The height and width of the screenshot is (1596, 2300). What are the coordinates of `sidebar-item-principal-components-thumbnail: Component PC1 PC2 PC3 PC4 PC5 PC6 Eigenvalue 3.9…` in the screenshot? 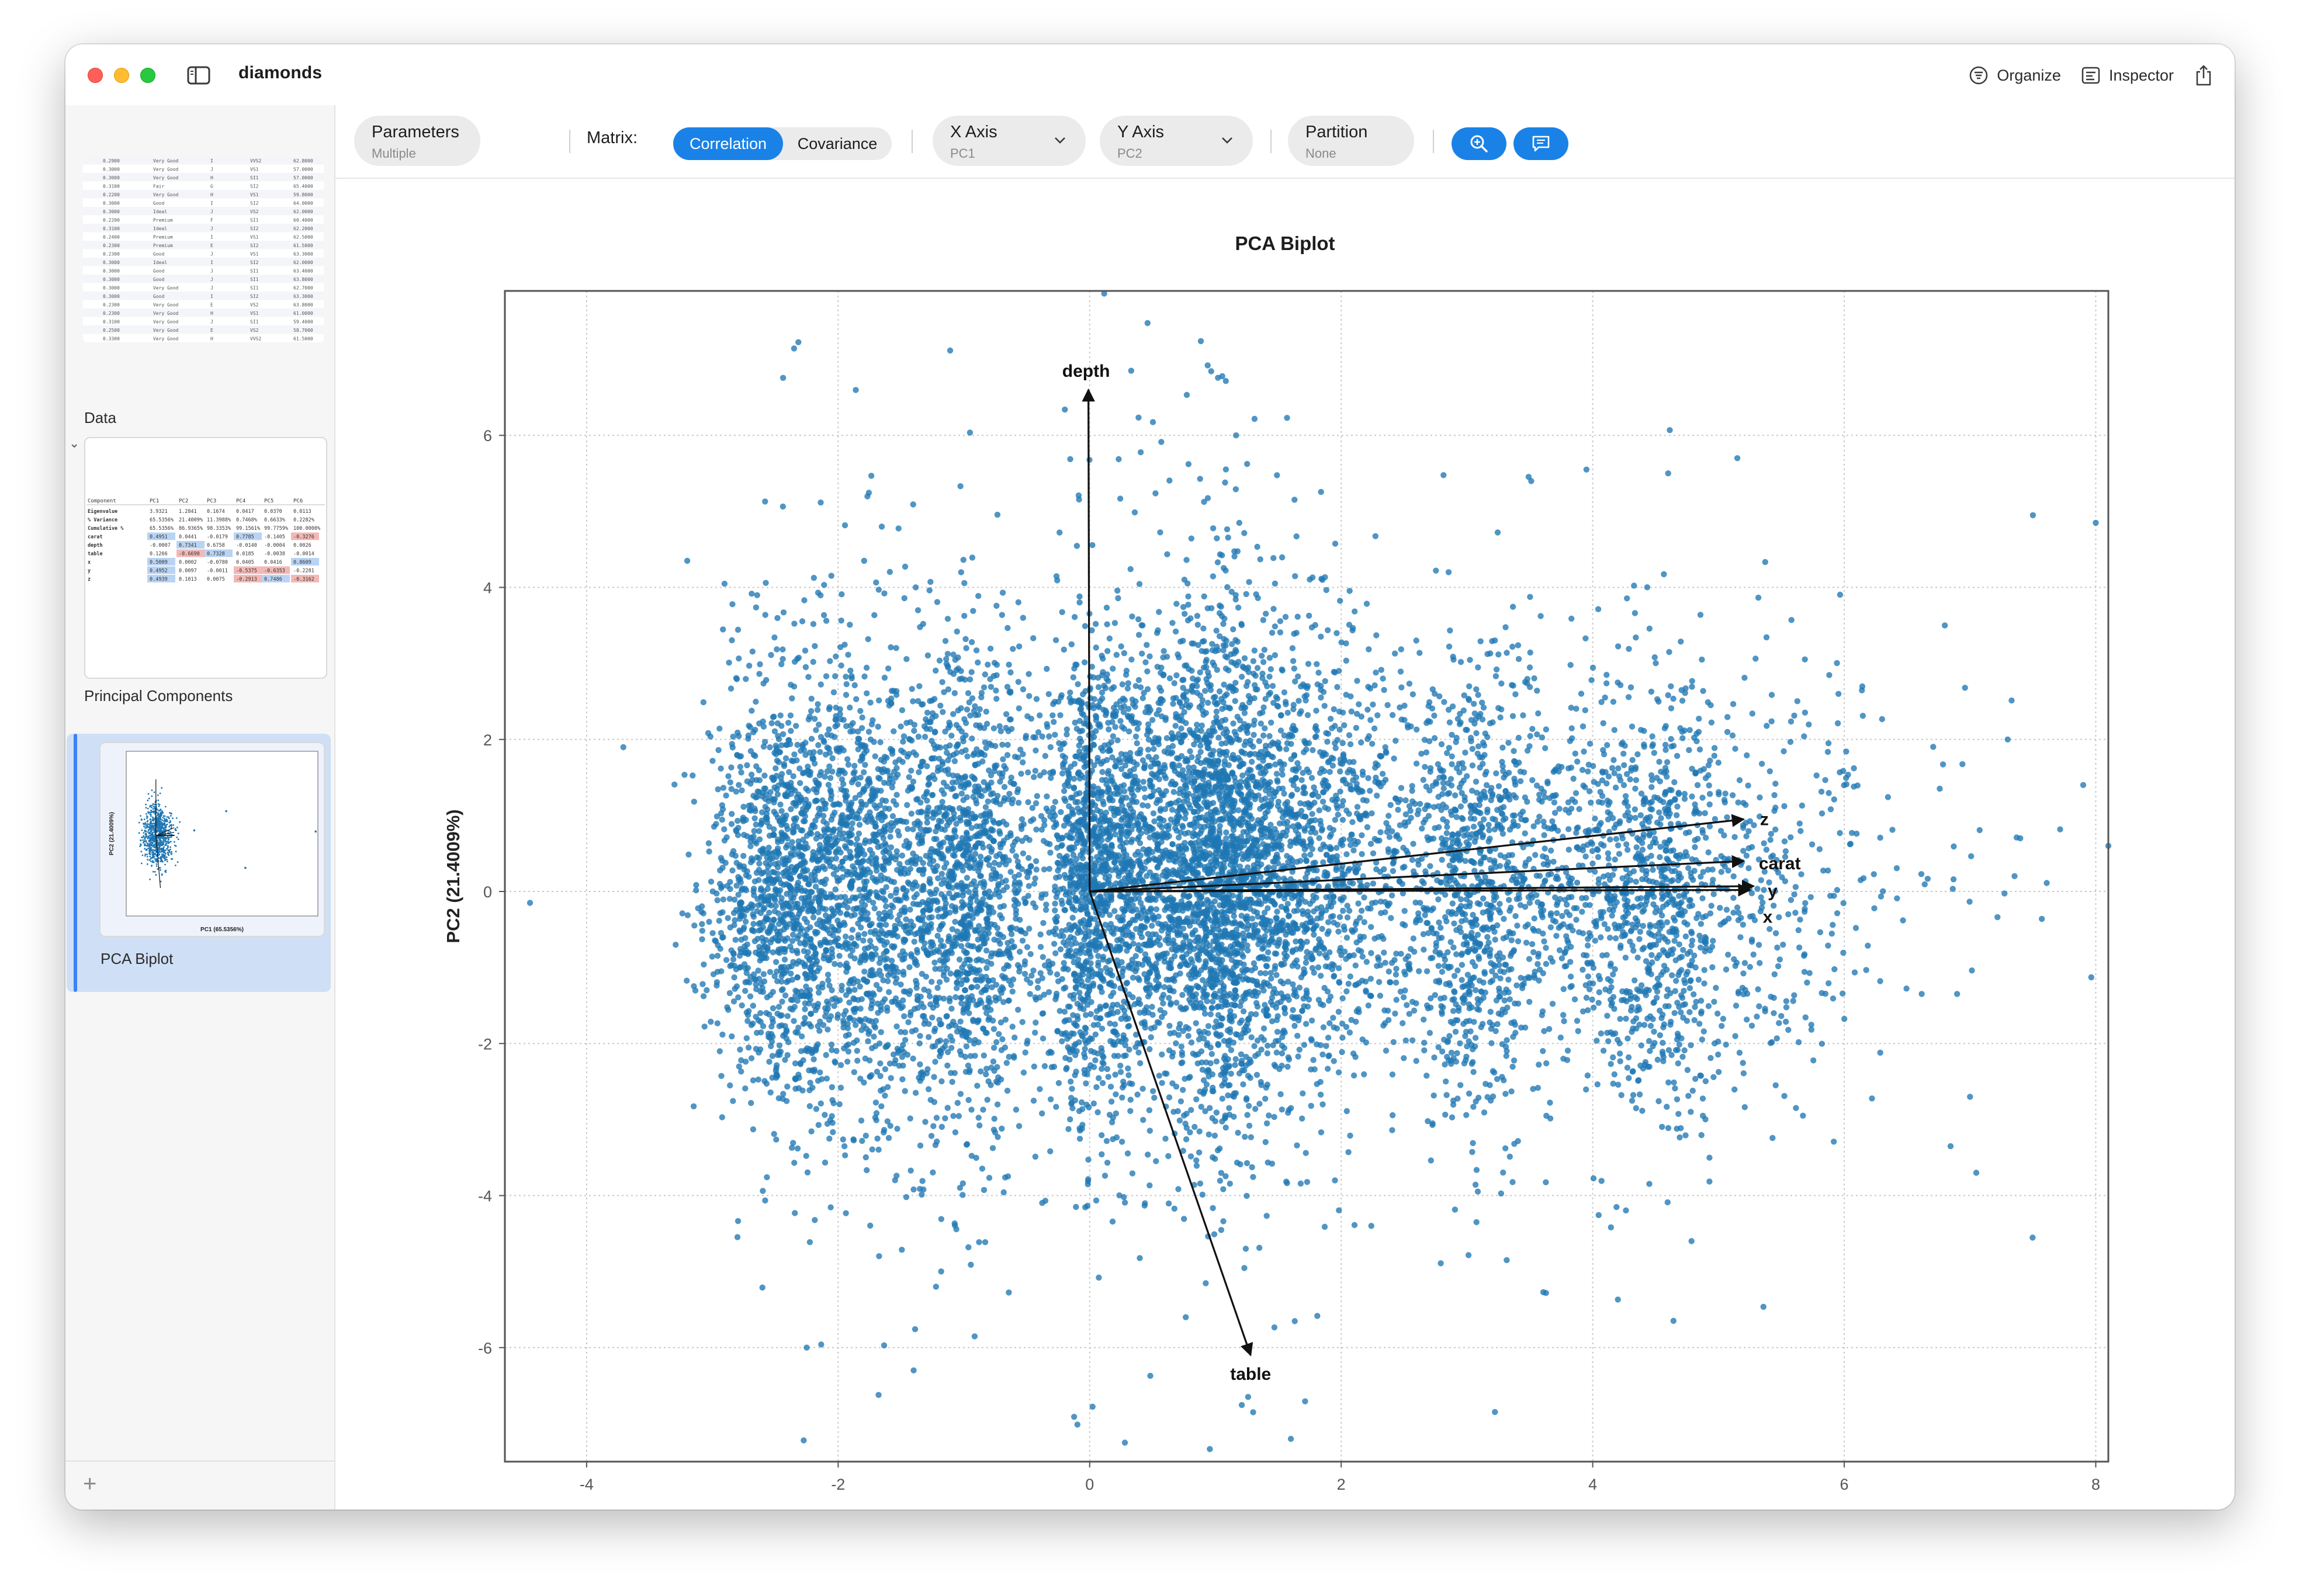 It's located at (205, 558).